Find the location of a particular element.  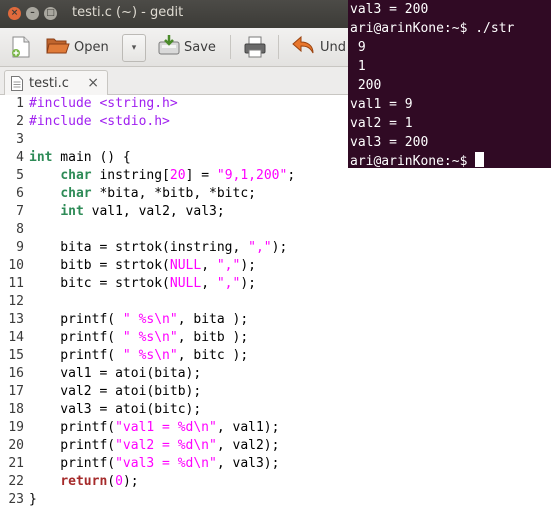

code-token: NULL is located at coordinates (185, 265).